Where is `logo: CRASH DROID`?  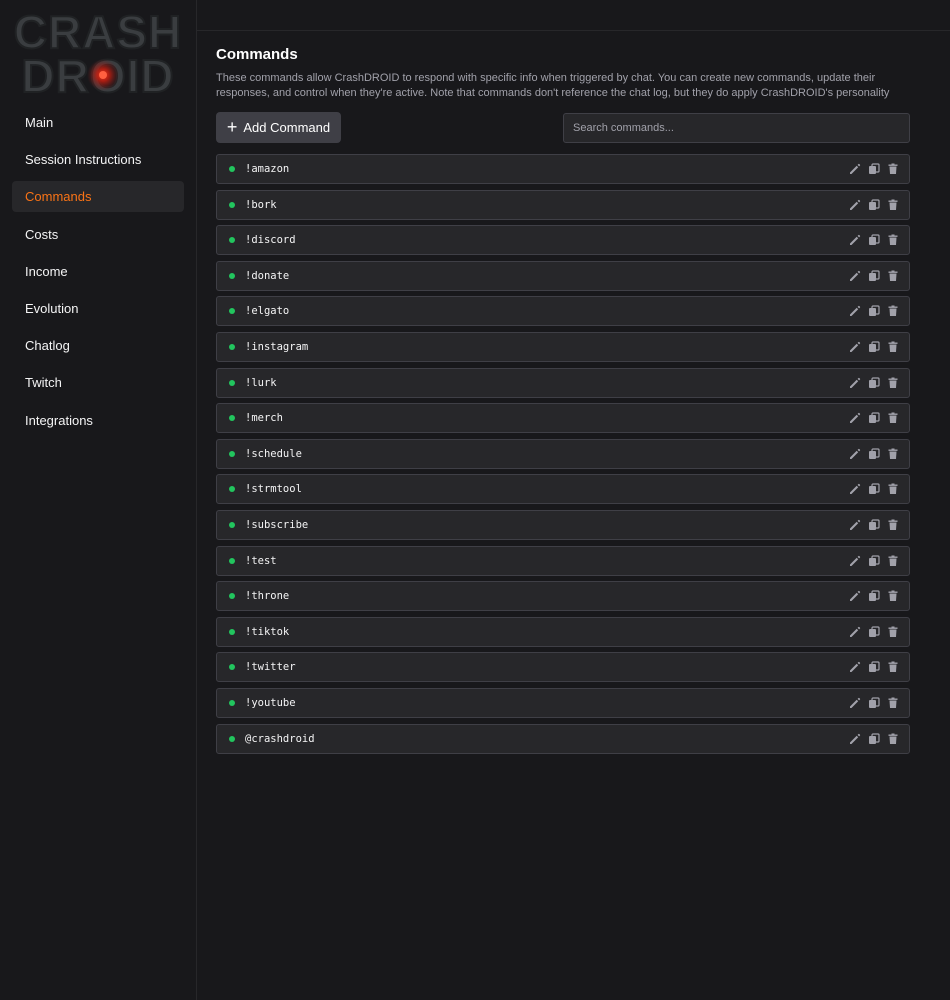
logo: CRASH DROID is located at coordinates (98, 54).